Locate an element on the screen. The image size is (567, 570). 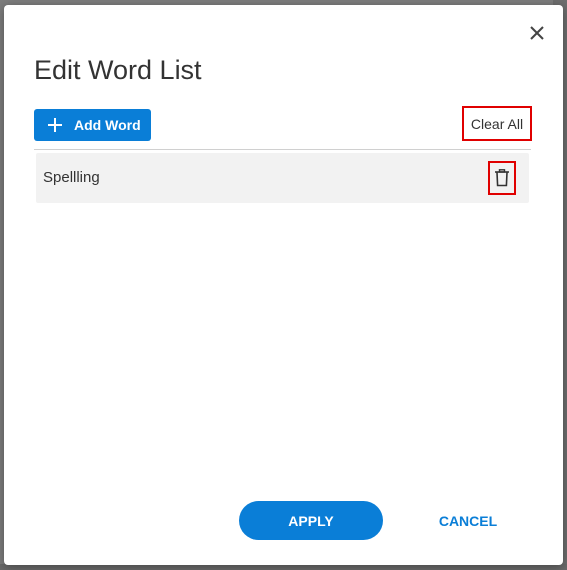
clear-all-button: Clear All is located at coordinates (497, 123).